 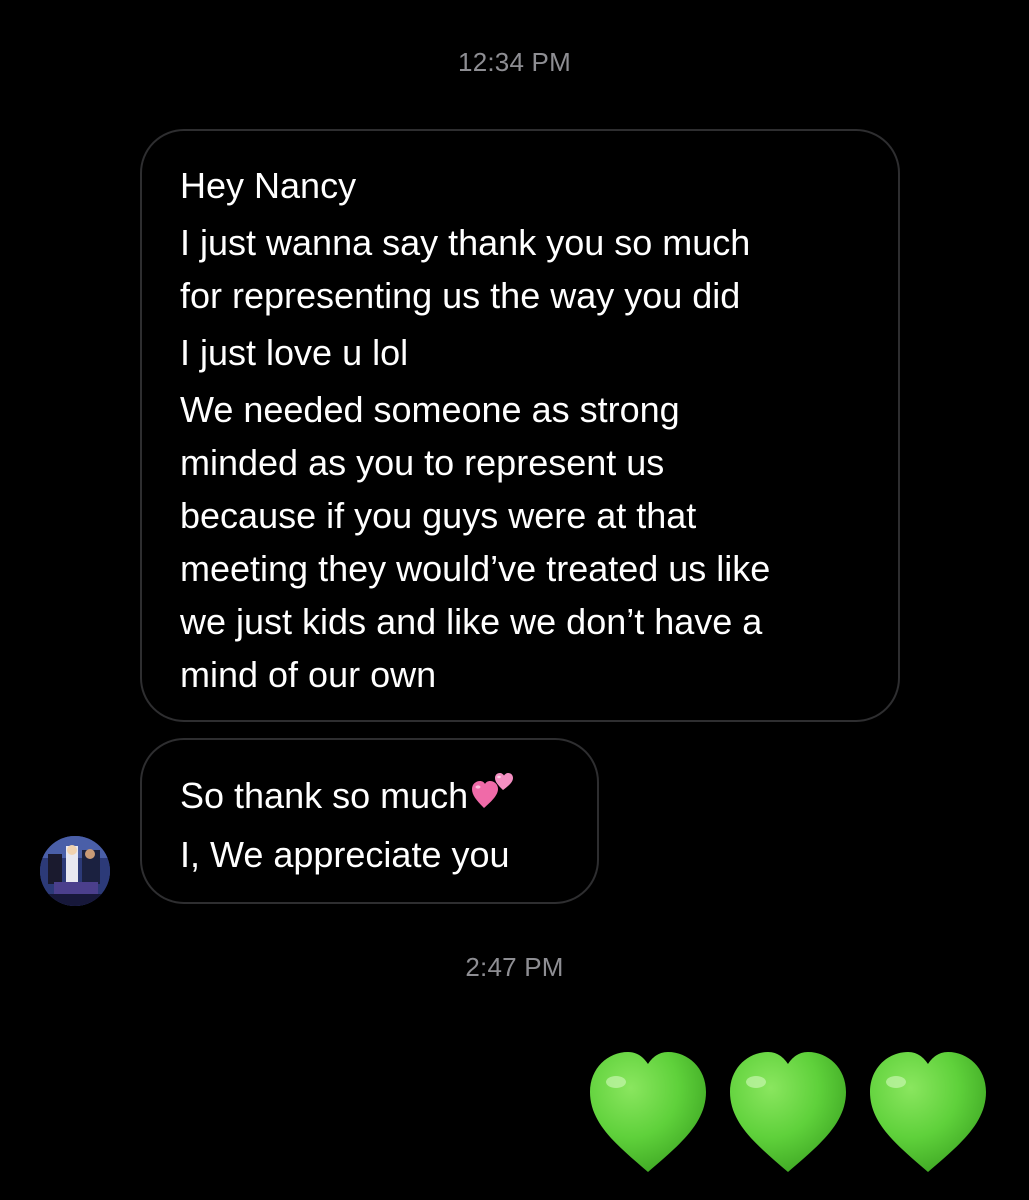 What do you see at coordinates (430, 409) in the screenshot?
I see `message-line: We needed someone as strong` at bounding box center [430, 409].